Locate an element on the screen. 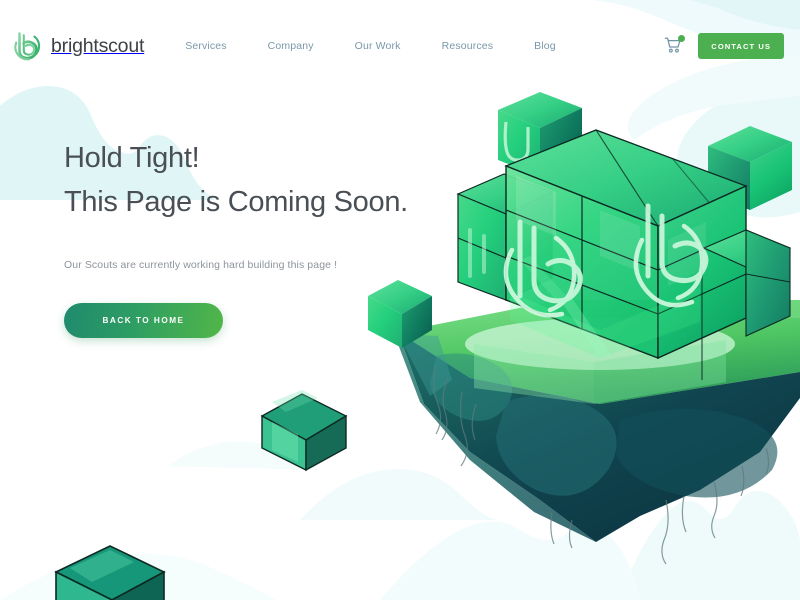 The image size is (800, 600). cloud-right-halo is located at coordinates (738, 149).